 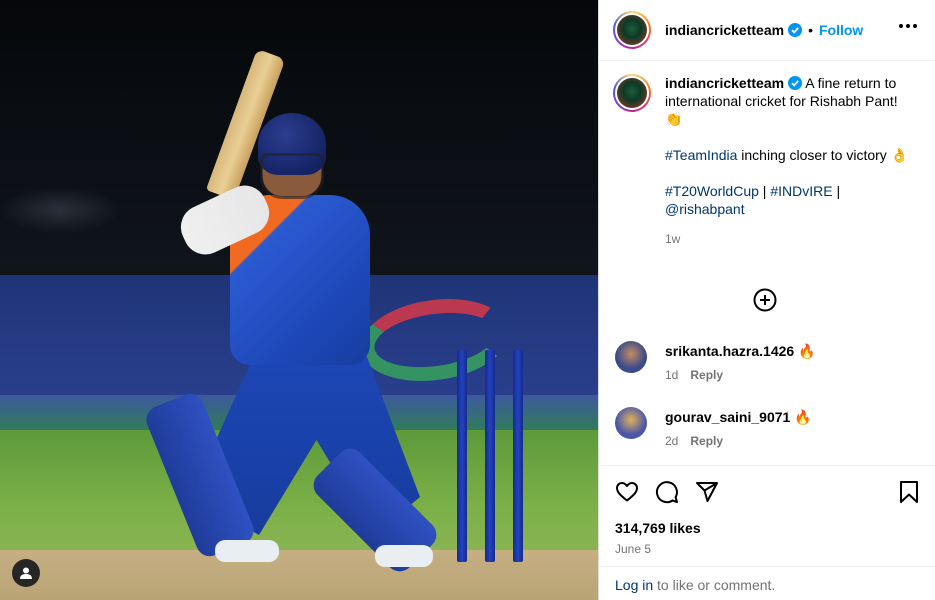 What do you see at coordinates (770, 361) in the screenshot?
I see `comment-item: srikanta.hazra.1426 🔥 1d Reply` at bounding box center [770, 361].